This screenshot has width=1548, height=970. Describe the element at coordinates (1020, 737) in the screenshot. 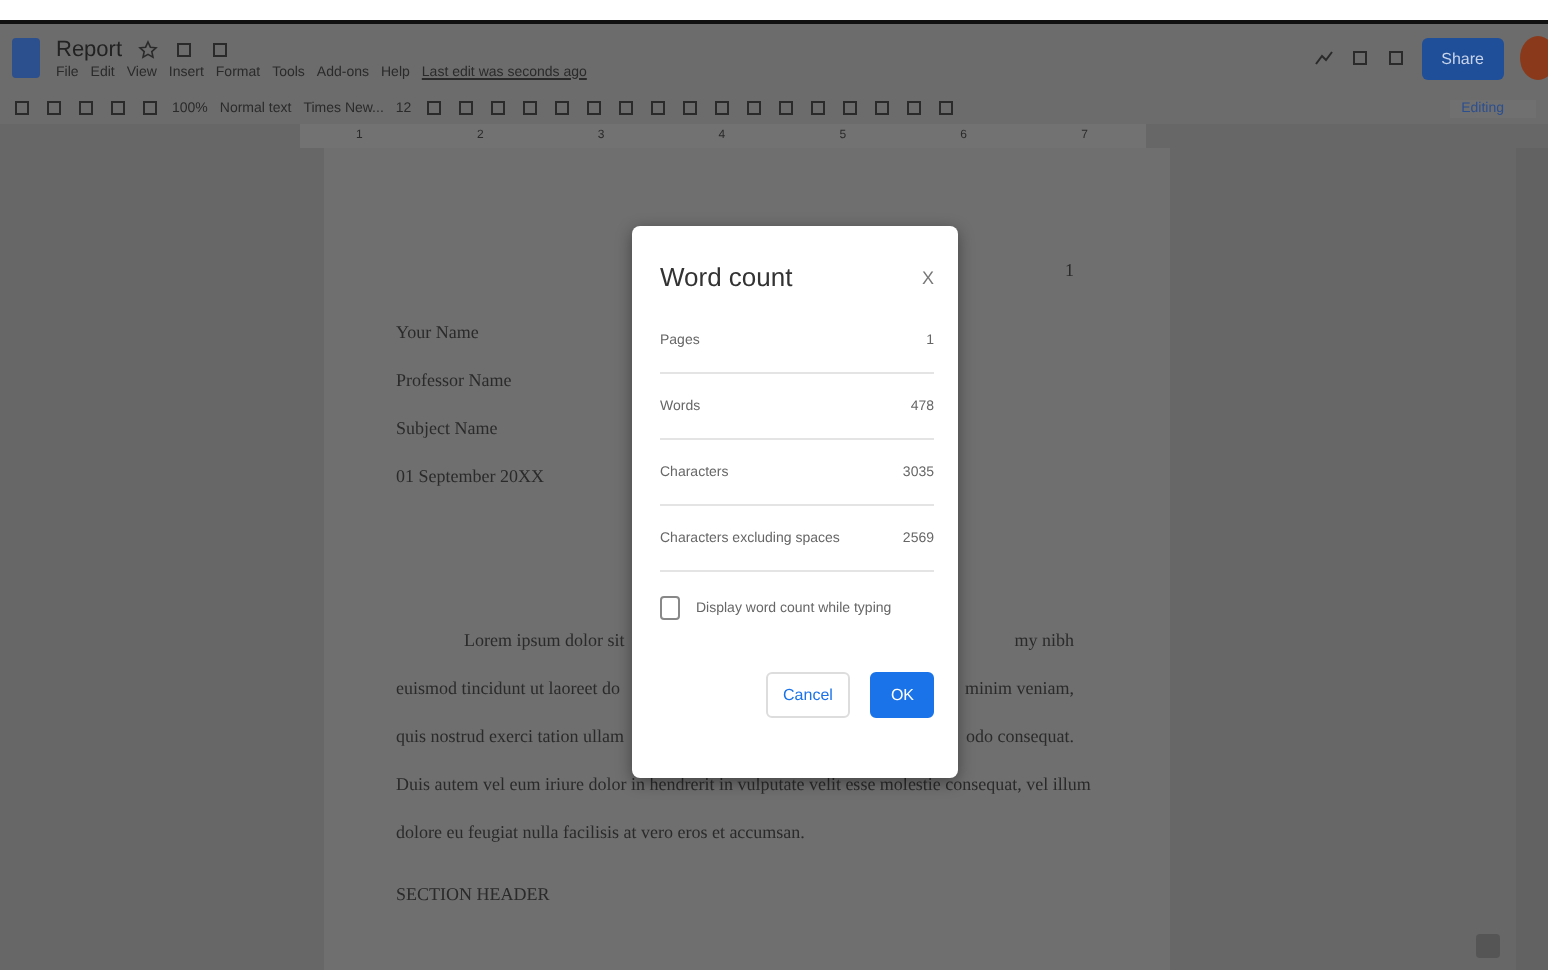

I see `body-text-line: odo consequat.` at that location.